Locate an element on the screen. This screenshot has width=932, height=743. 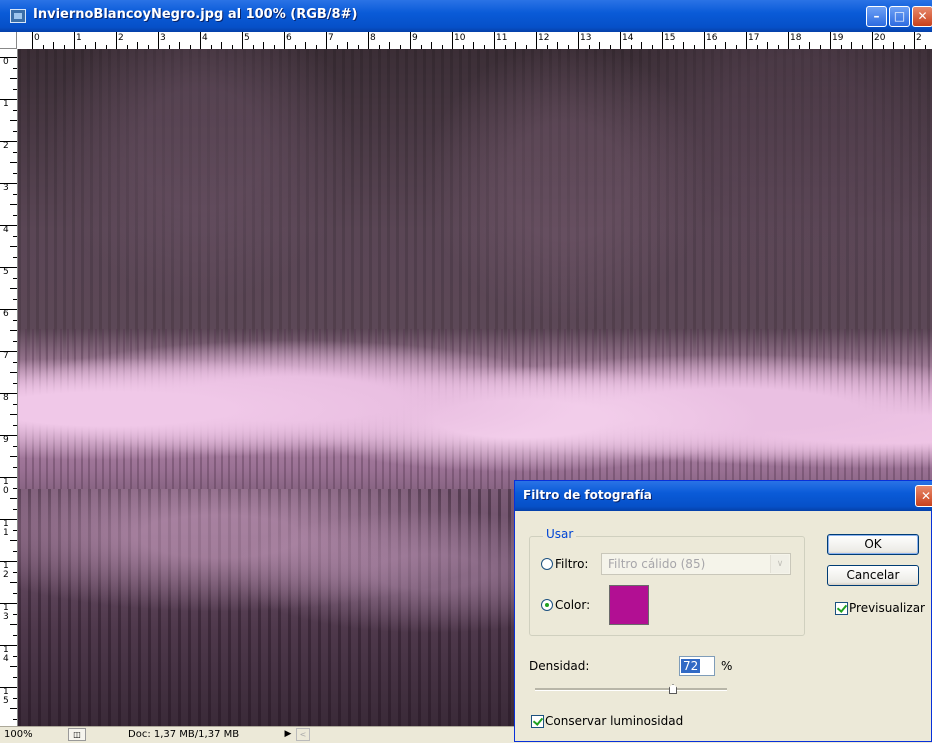
zoom-level: 100% is located at coordinates (31, 735).